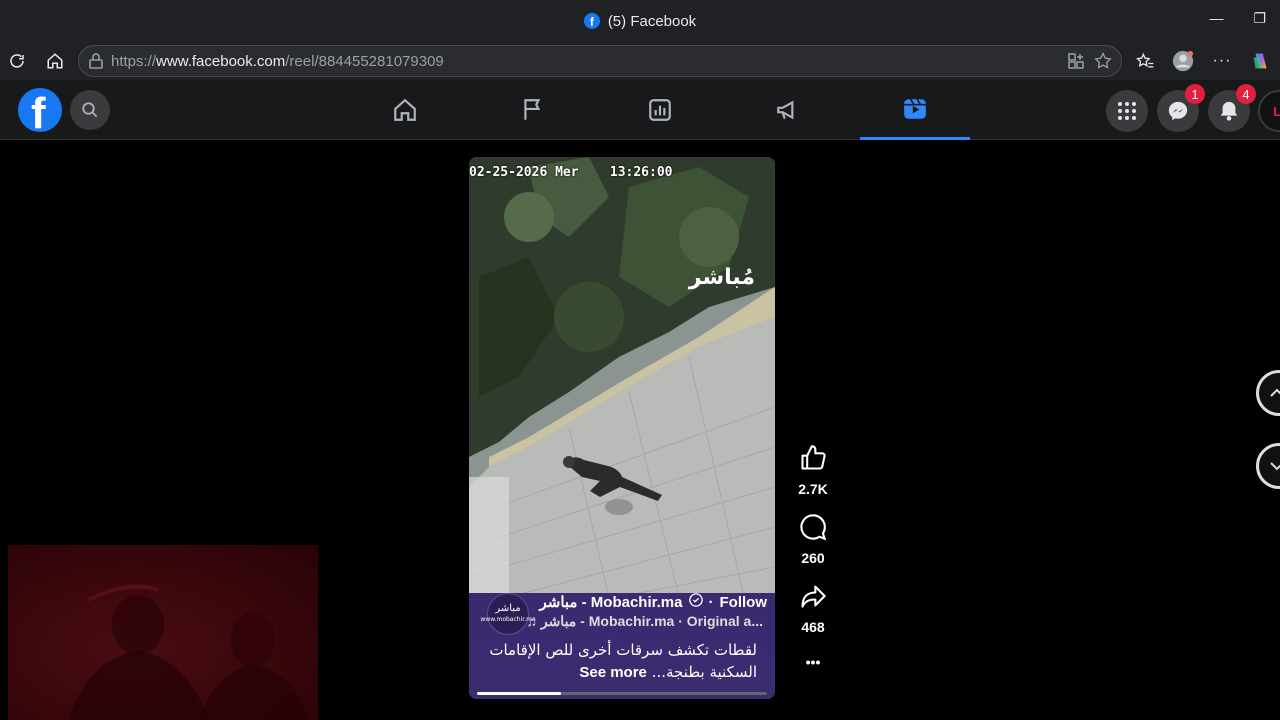  I want to click on author-name: مباشر - Mobachir.ma, so click(610, 602).